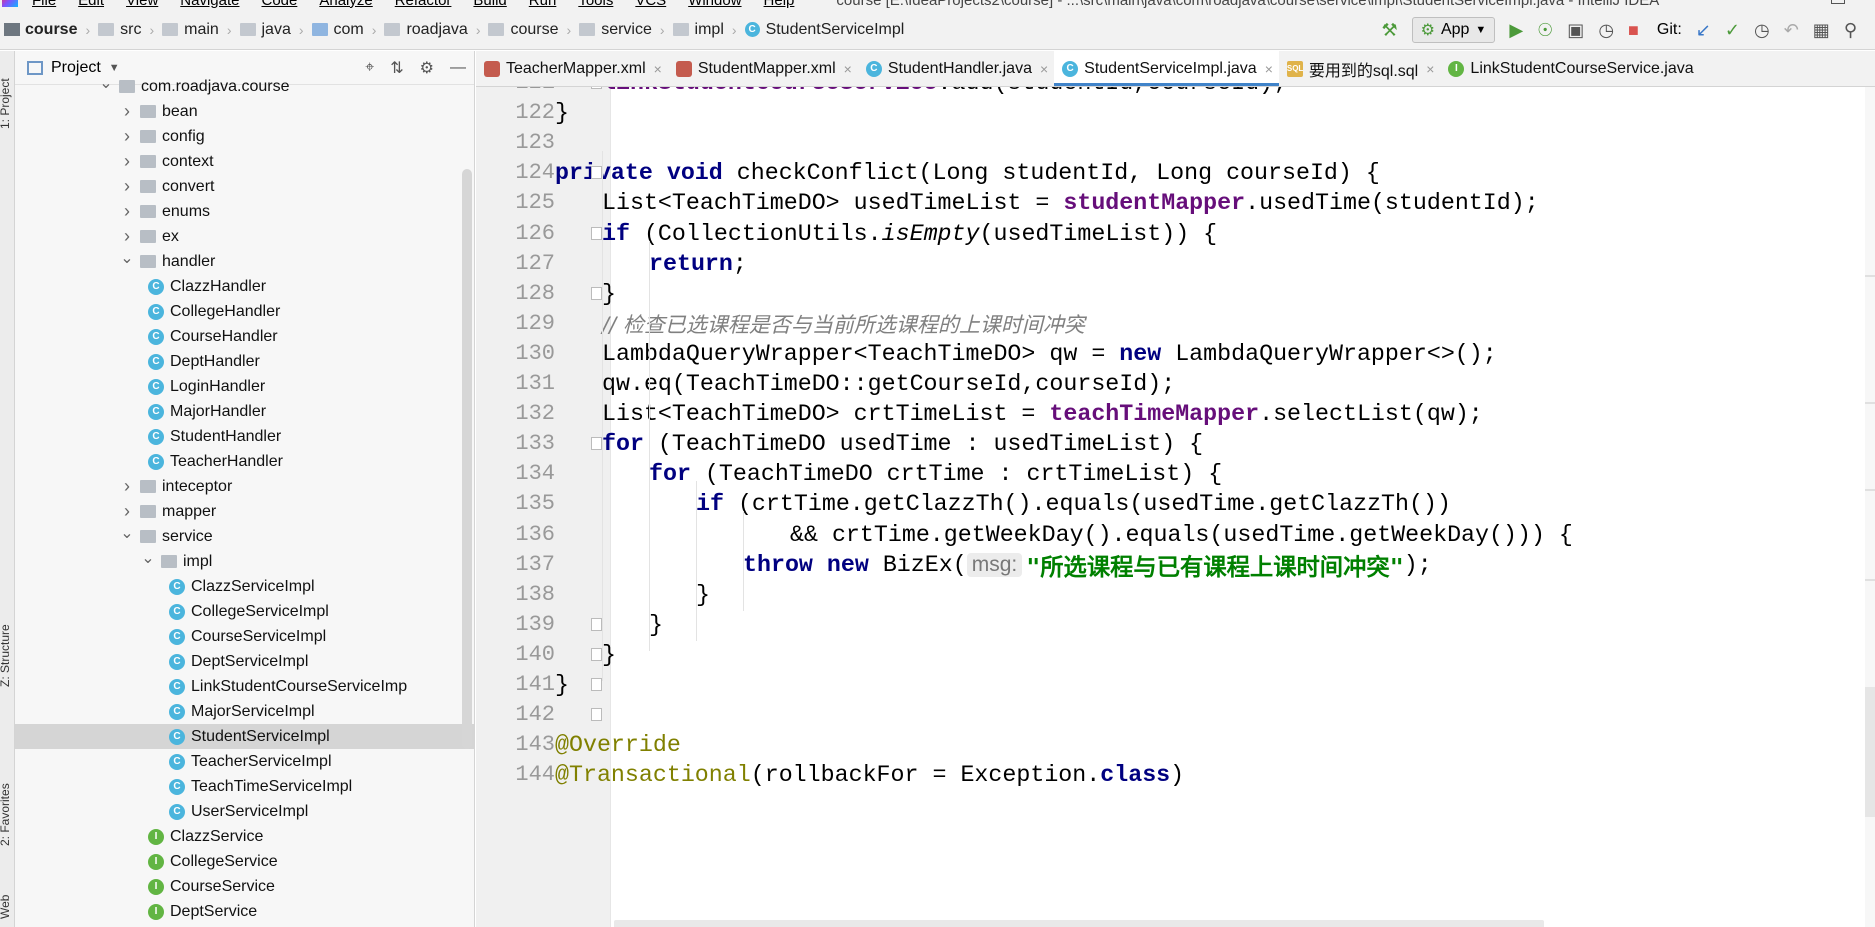 This screenshot has width=1875, height=927. I want to click on tree-node: C CollegeHandler, so click(244, 311).